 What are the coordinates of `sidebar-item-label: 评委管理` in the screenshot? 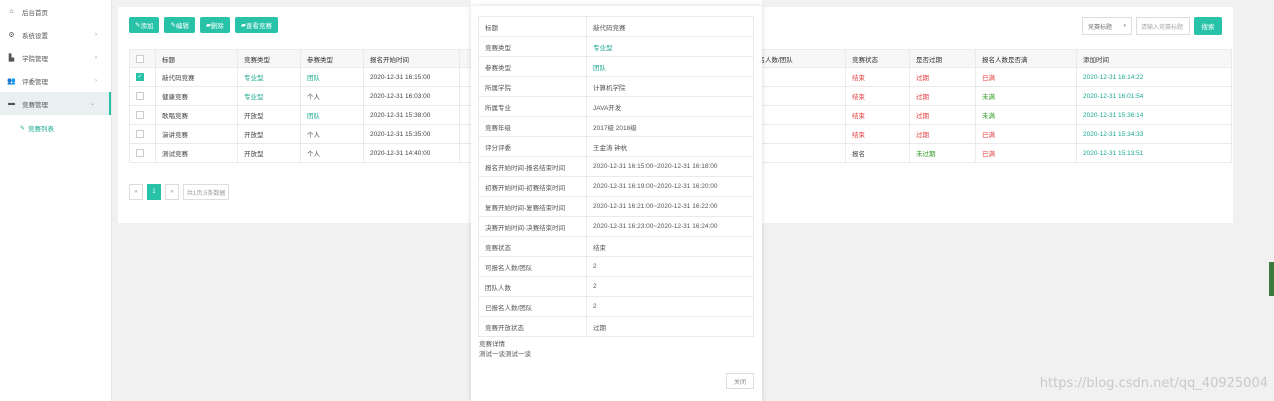 It's located at (35, 82).